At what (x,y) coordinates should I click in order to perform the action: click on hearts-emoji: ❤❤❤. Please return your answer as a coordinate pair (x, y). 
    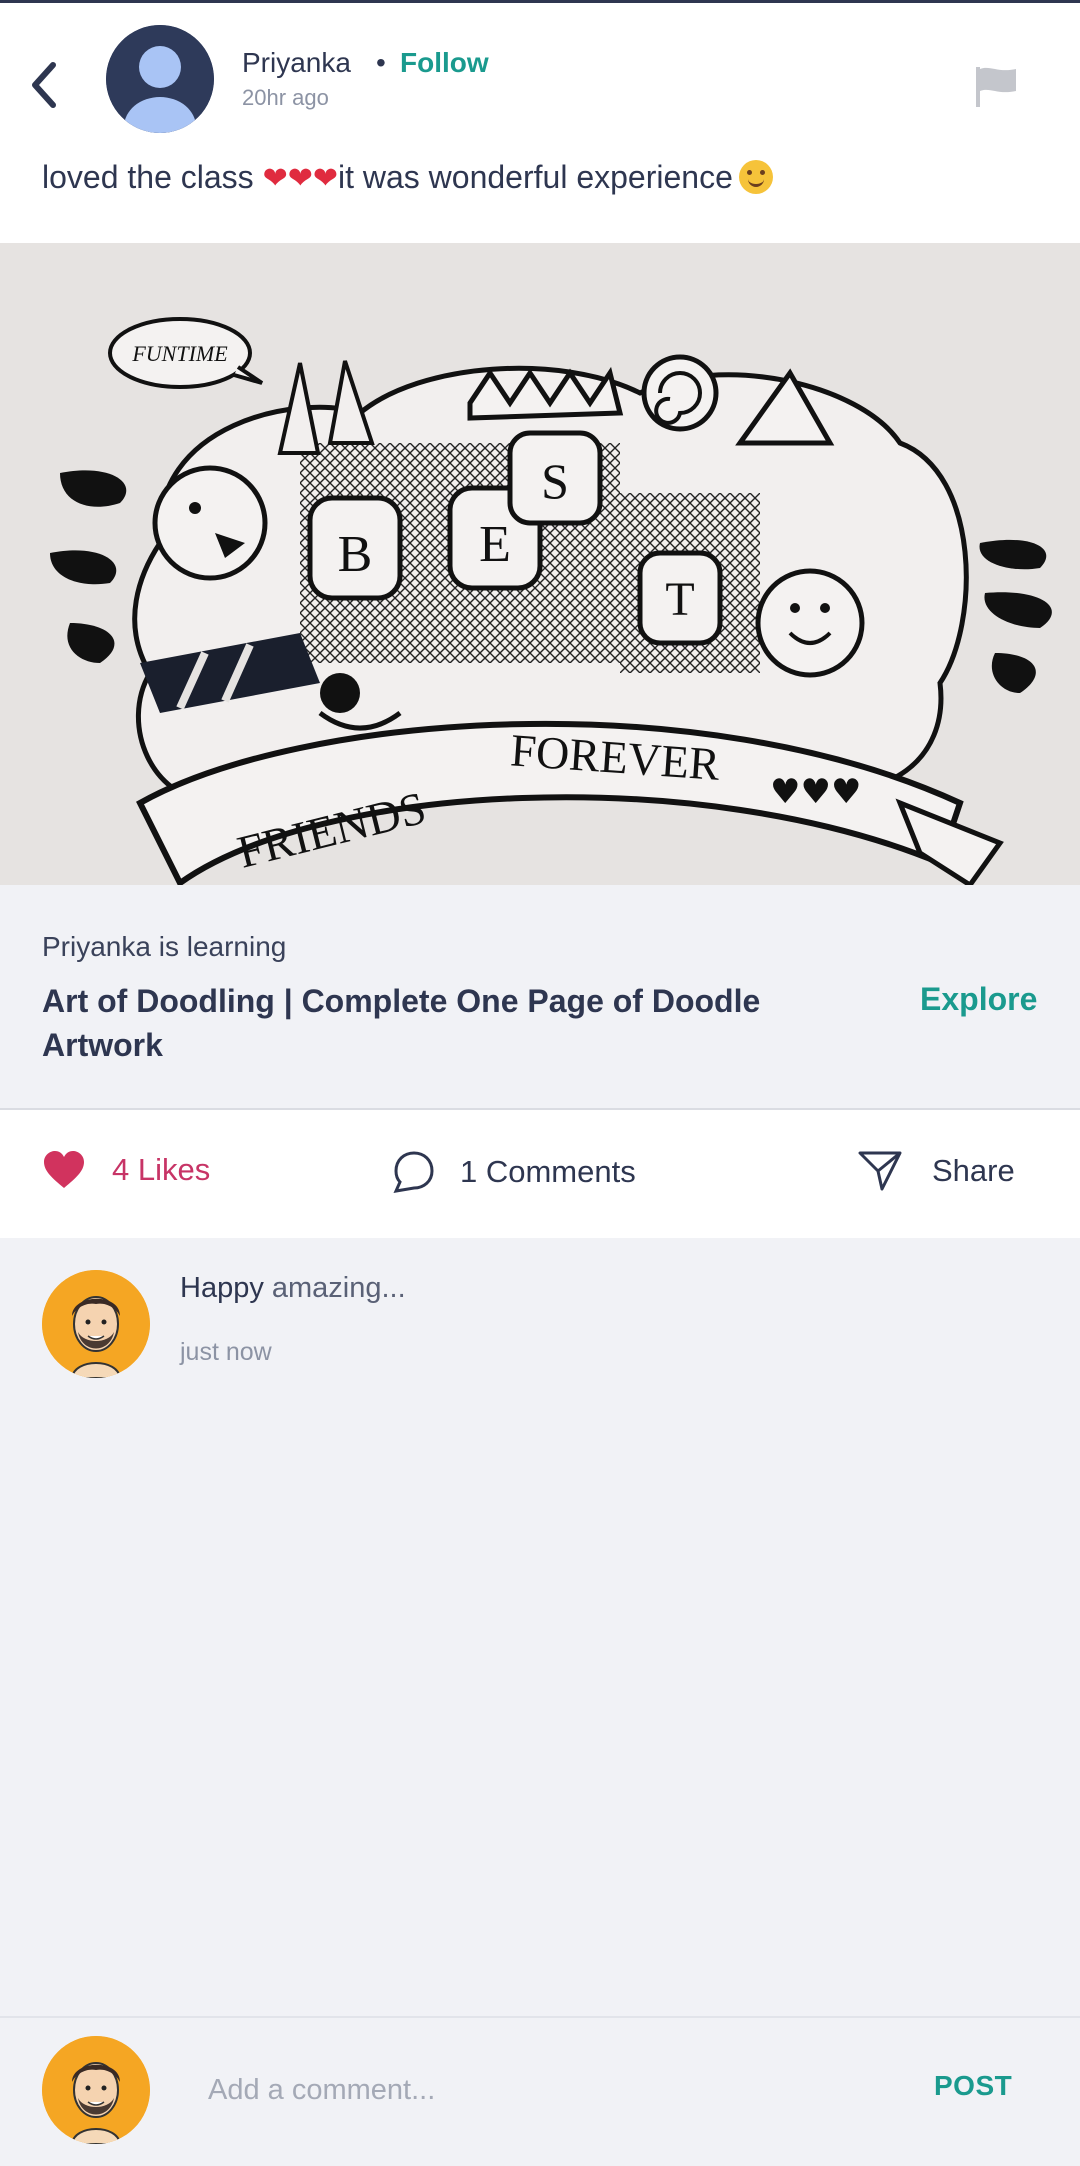
    Looking at the image, I should click on (300, 178).